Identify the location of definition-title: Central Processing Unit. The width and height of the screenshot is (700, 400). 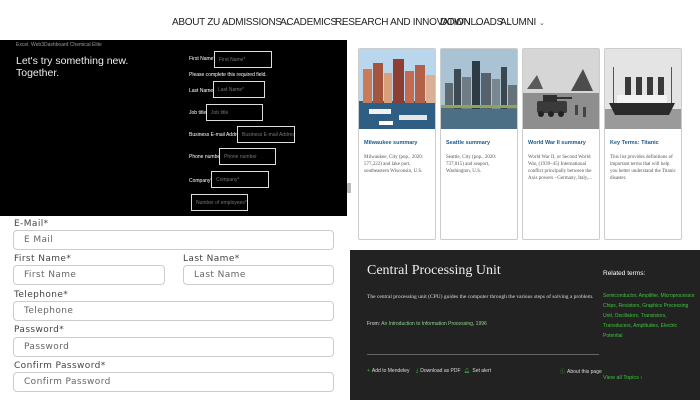
(434, 270).